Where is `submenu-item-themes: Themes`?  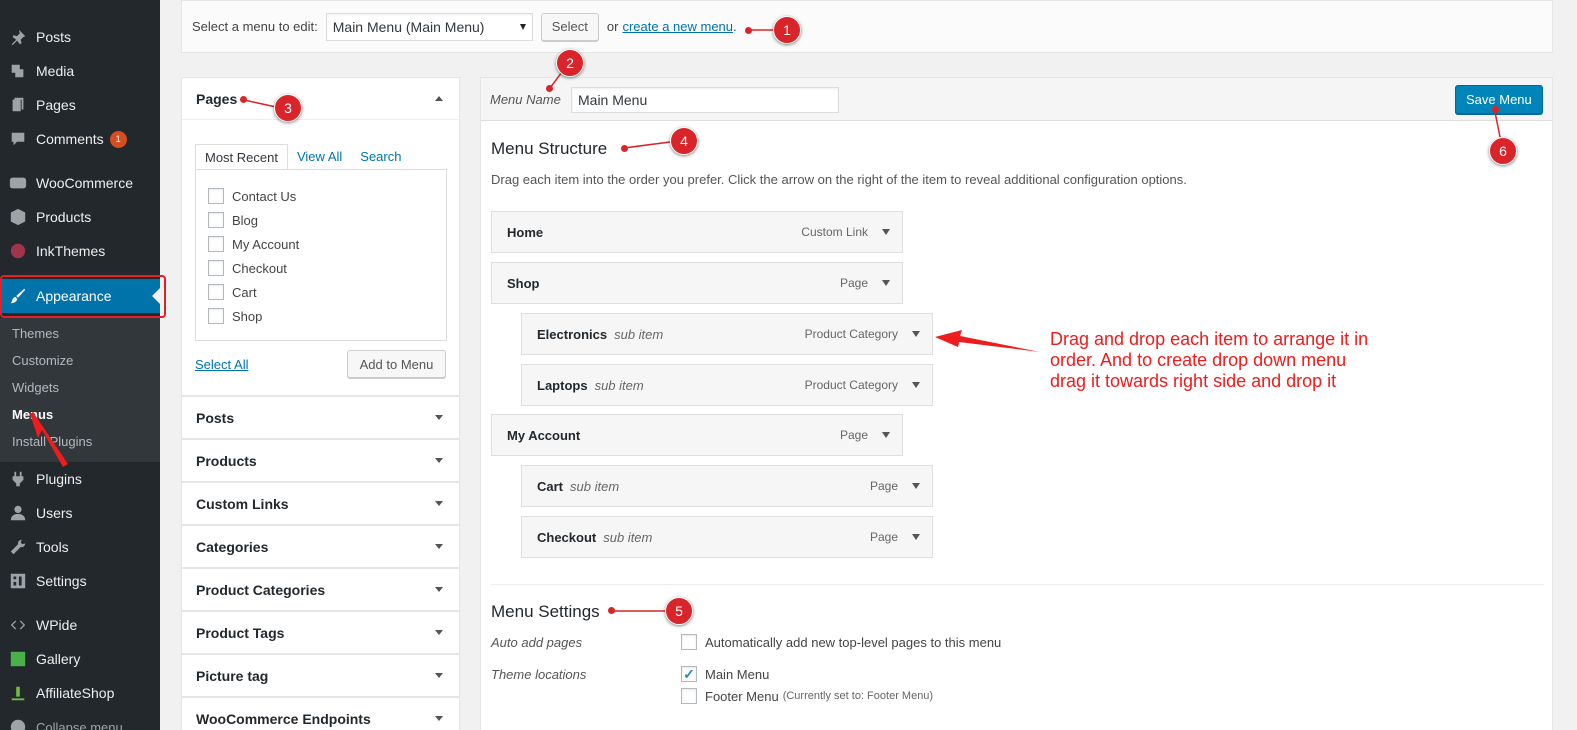 submenu-item-themes: Themes is located at coordinates (35, 333).